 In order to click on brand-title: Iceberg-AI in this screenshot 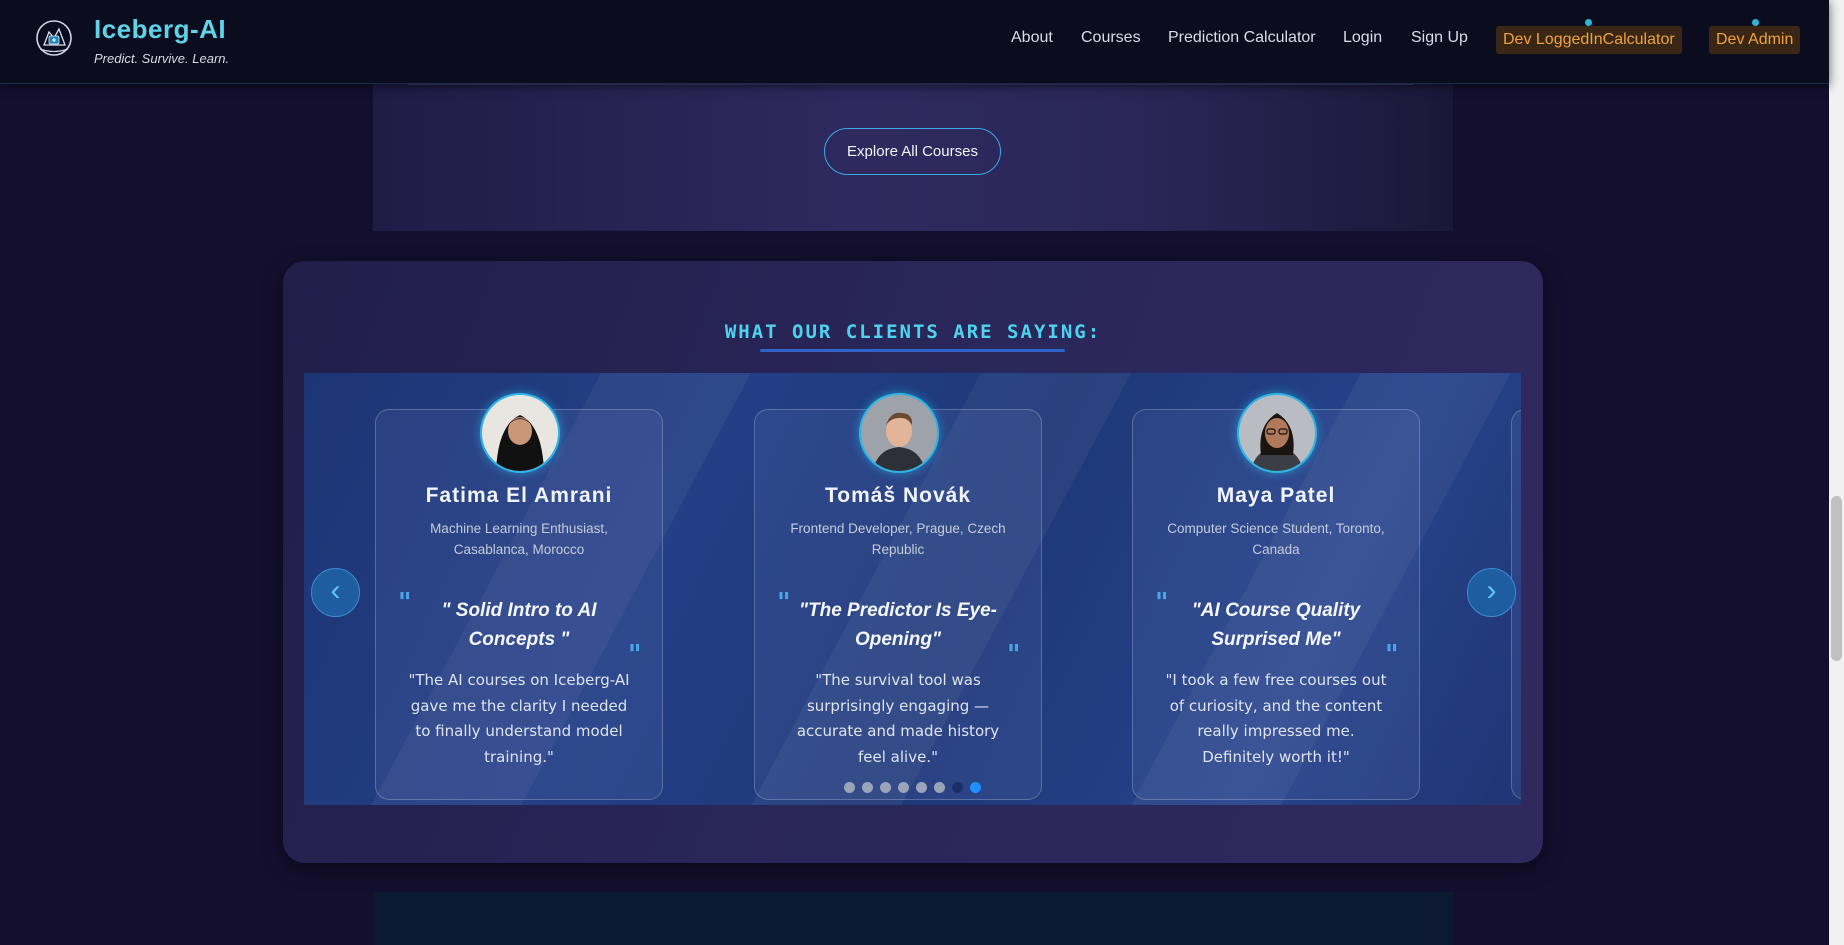, I will do `click(160, 29)`.